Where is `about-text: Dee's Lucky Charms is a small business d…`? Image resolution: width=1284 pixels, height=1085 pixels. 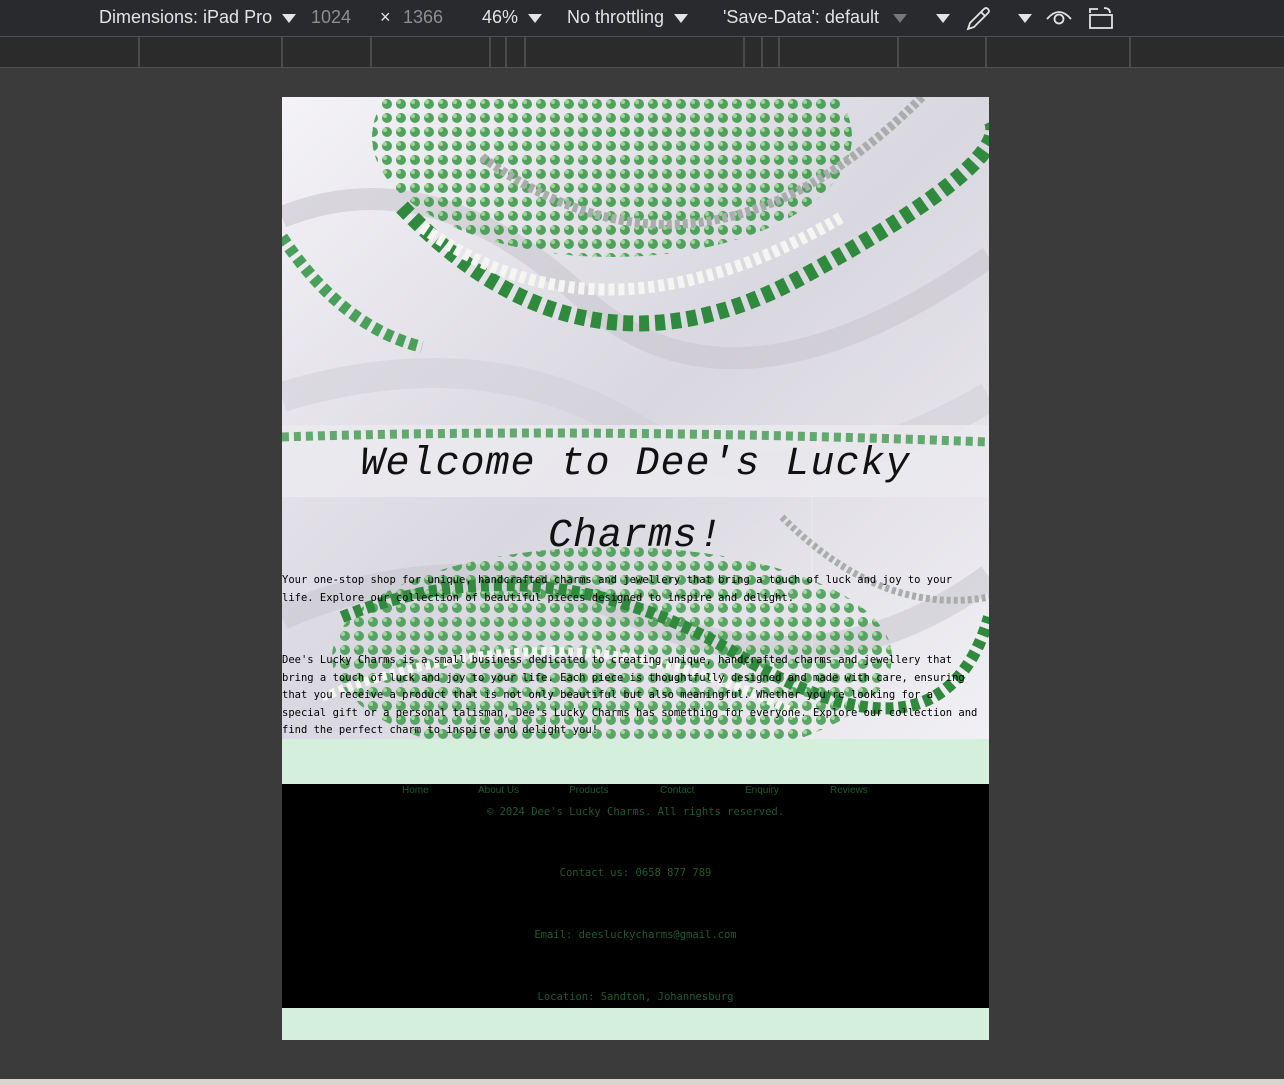
about-text: Dee's Lucky Charms is a small business d… is located at coordinates (630, 695).